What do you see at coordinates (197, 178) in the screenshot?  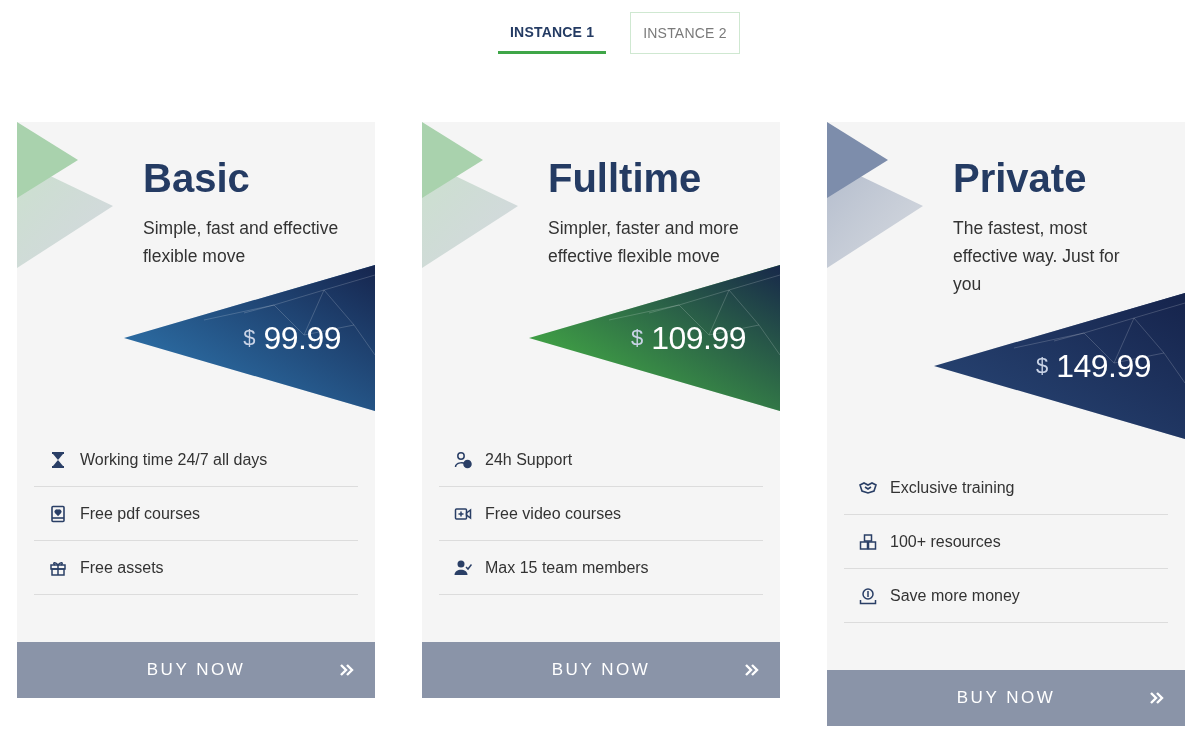 I see `plan-title: Basic` at bounding box center [197, 178].